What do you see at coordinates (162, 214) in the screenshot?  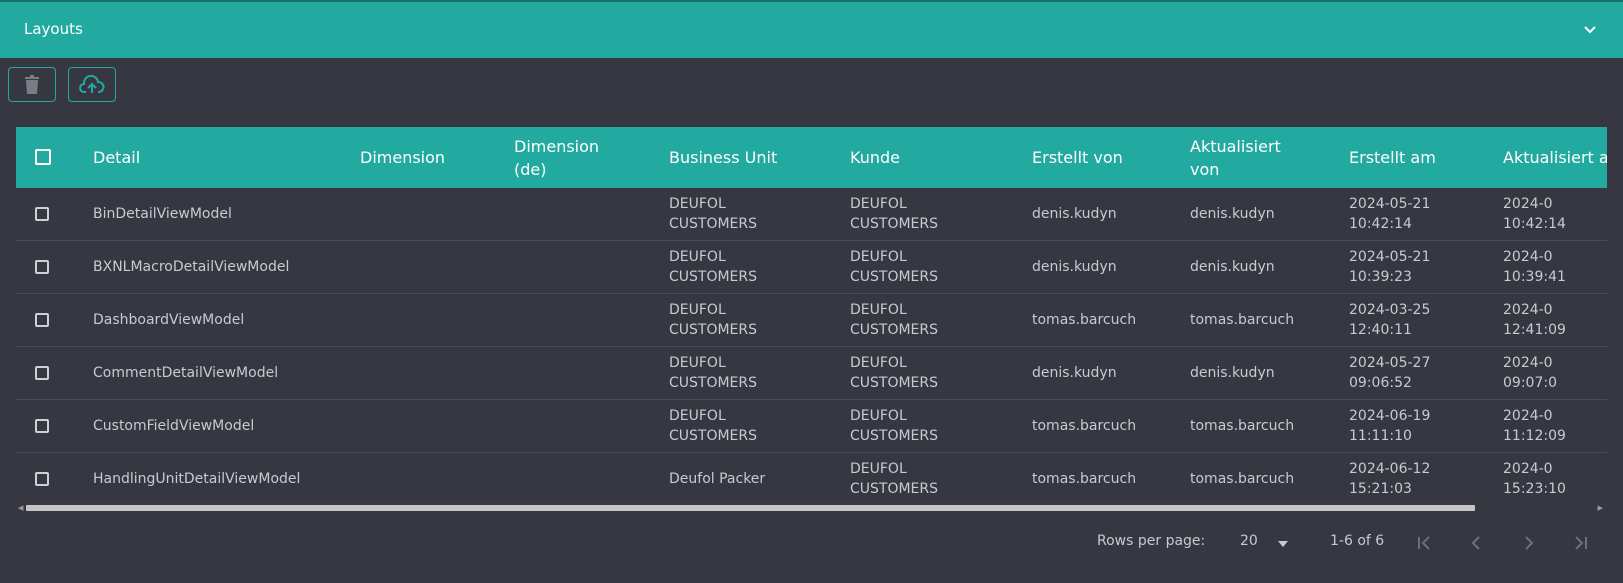 I see `cell-detail: BinDetailViewModel` at bounding box center [162, 214].